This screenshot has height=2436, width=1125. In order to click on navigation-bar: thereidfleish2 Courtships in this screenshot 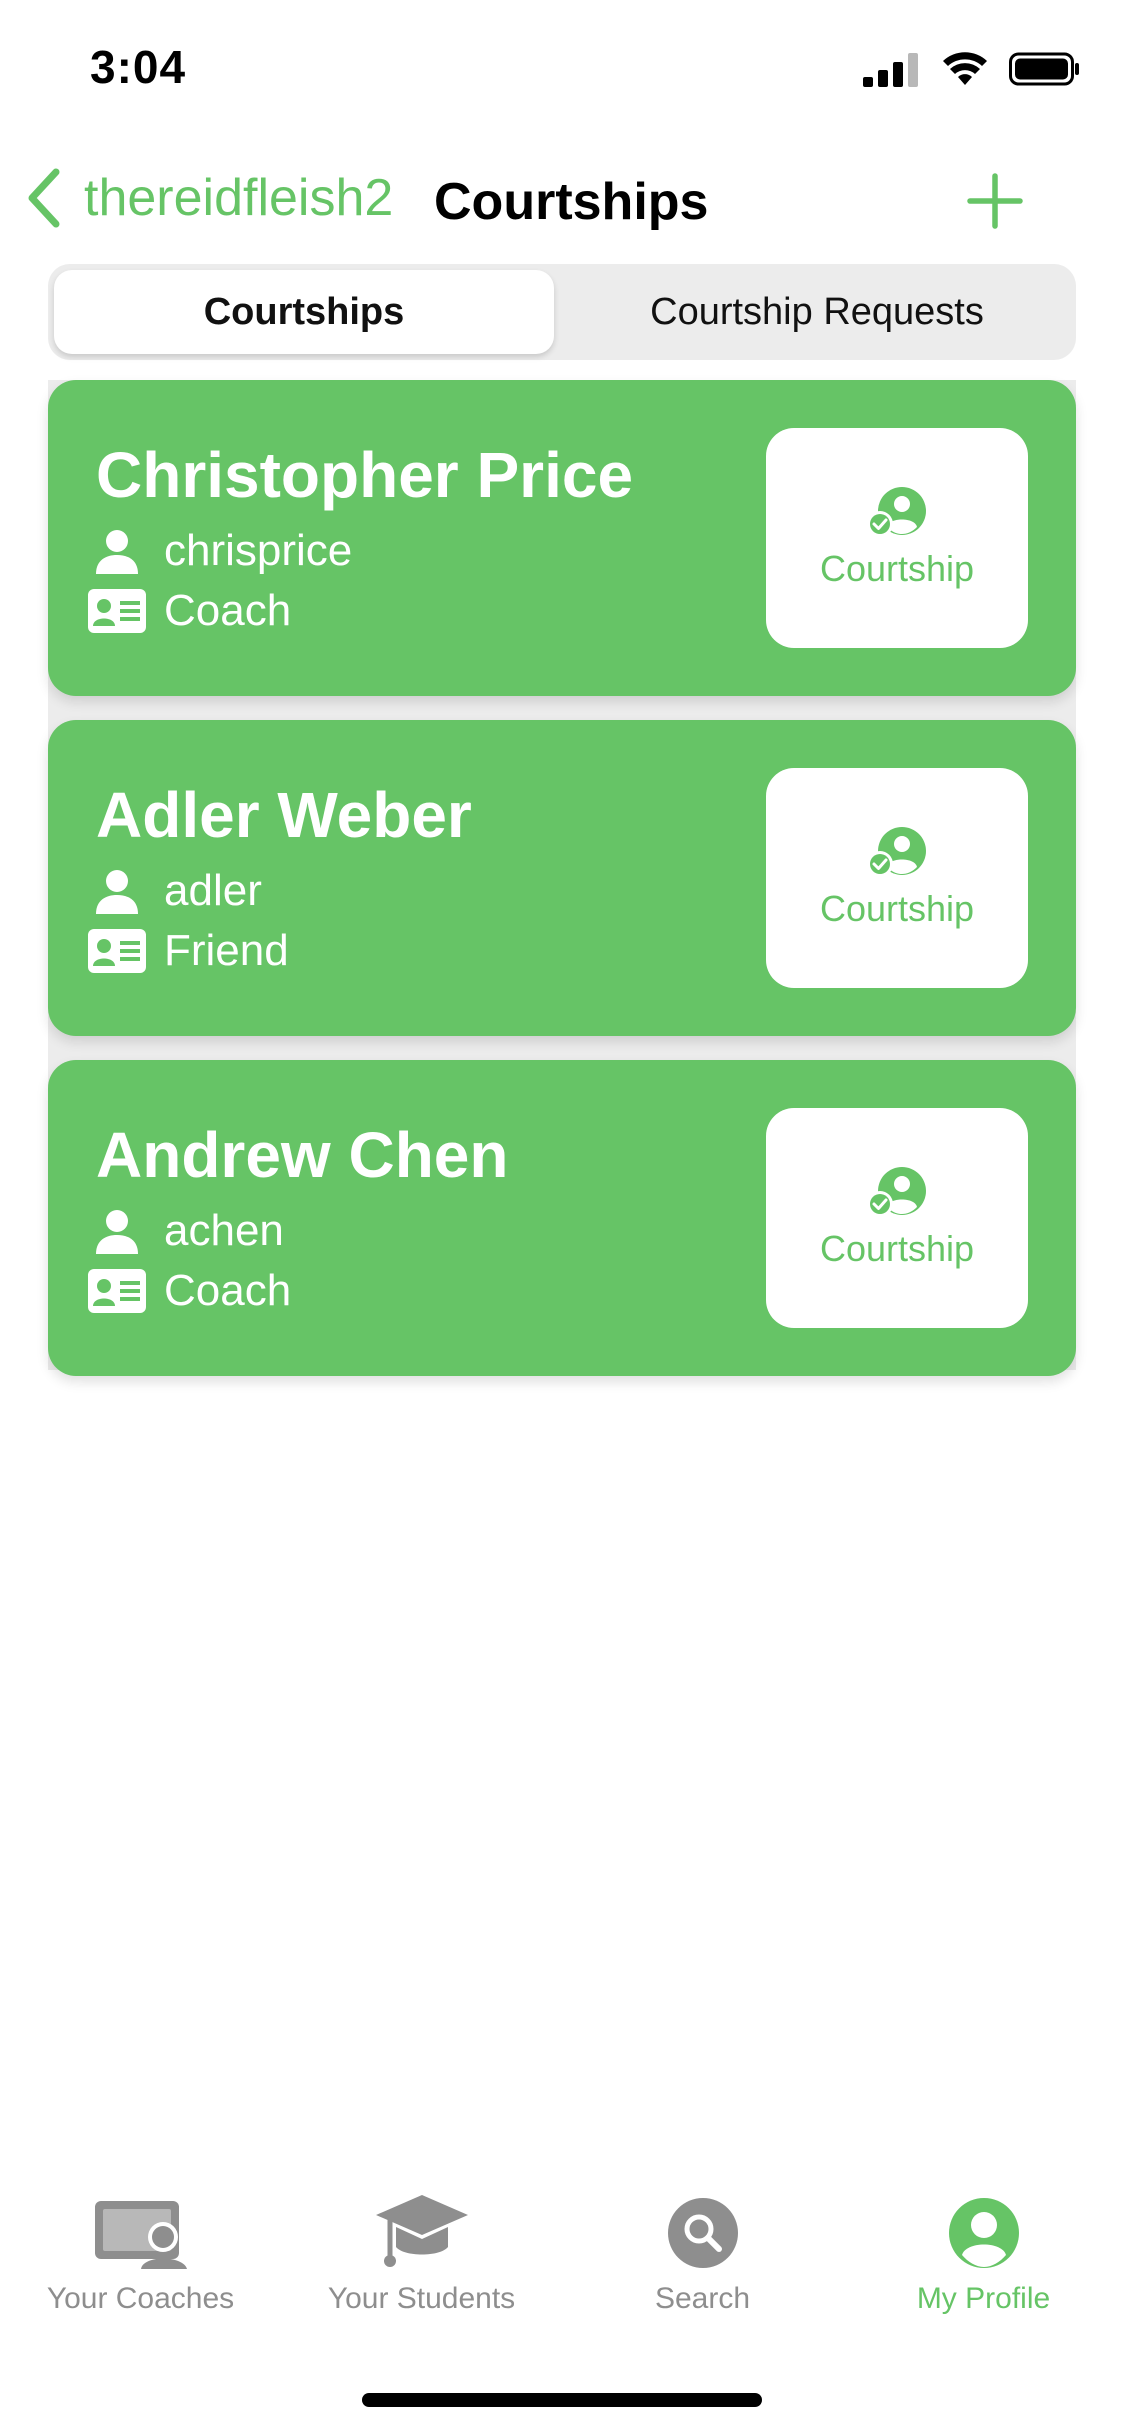, I will do `click(562, 200)`.